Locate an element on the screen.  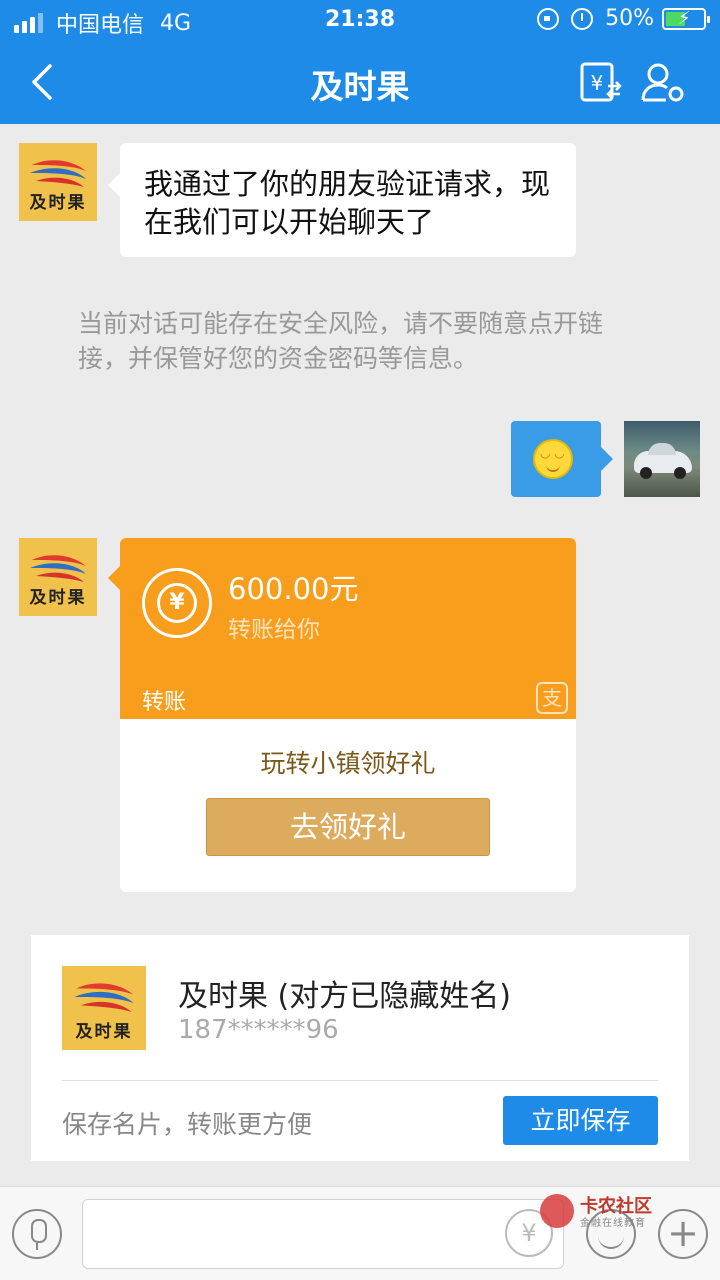
watermark: 卡农社区 金融在线教育 is located at coordinates (605, 1212).